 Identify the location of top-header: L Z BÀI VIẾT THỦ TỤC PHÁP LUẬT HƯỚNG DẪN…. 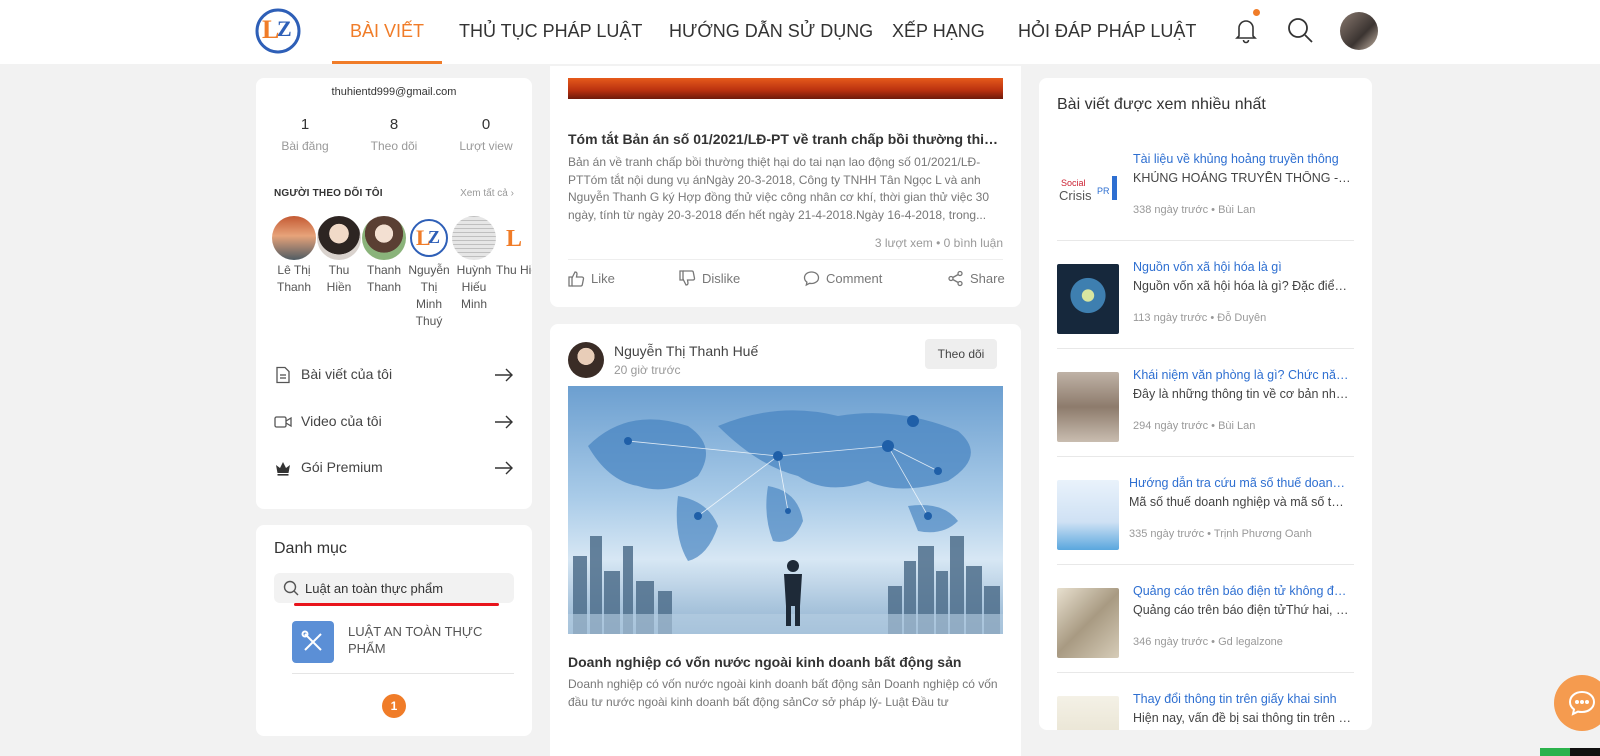
(800, 32).